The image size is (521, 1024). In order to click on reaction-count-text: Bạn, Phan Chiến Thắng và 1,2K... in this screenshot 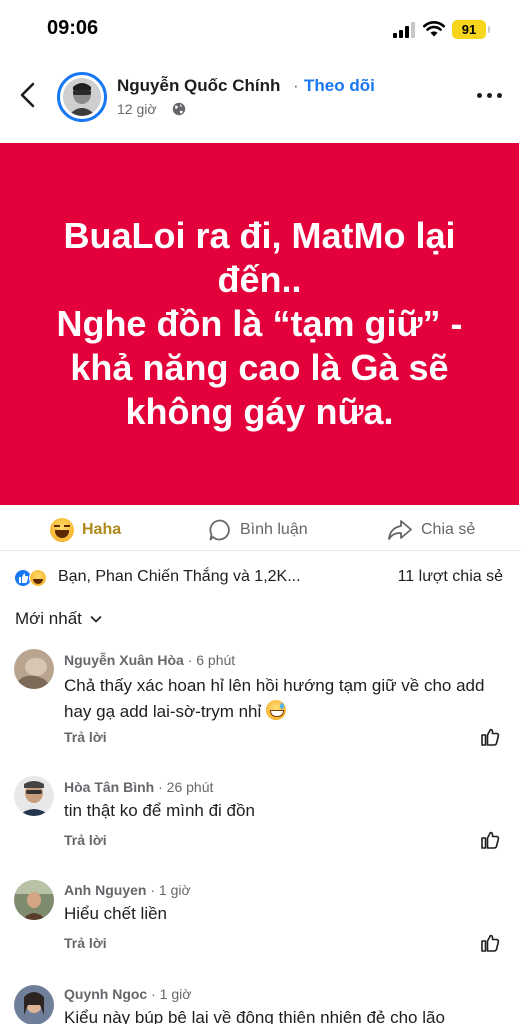, I will do `click(179, 577)`.